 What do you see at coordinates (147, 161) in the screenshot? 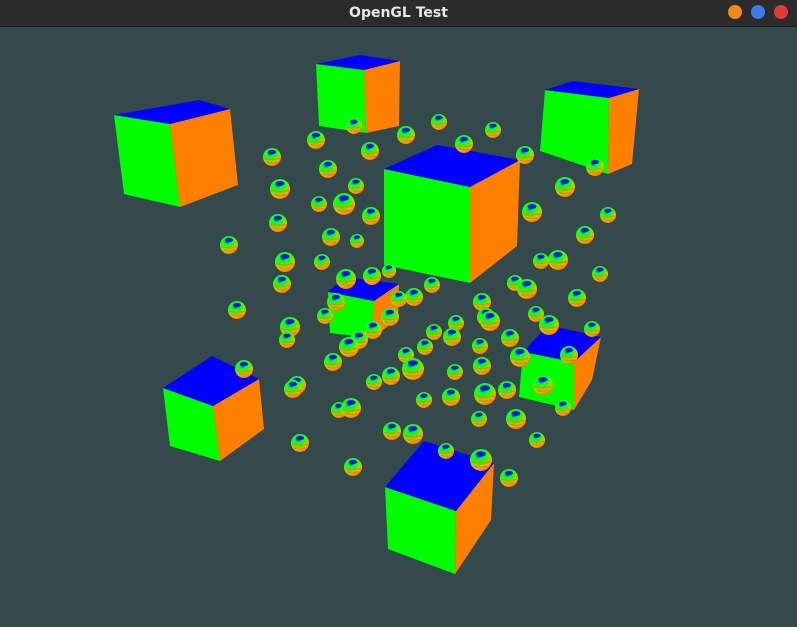
I see `cube-front-face` at bounding box center [147, 161].